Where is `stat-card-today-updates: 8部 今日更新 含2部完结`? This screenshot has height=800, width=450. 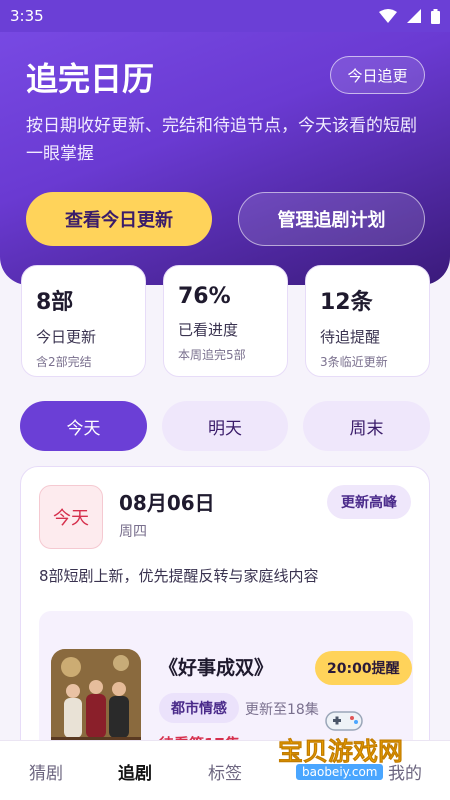 stat-card-today-updates: 8部 今日更新 含2部完结 is located at coordinates (83, 321).